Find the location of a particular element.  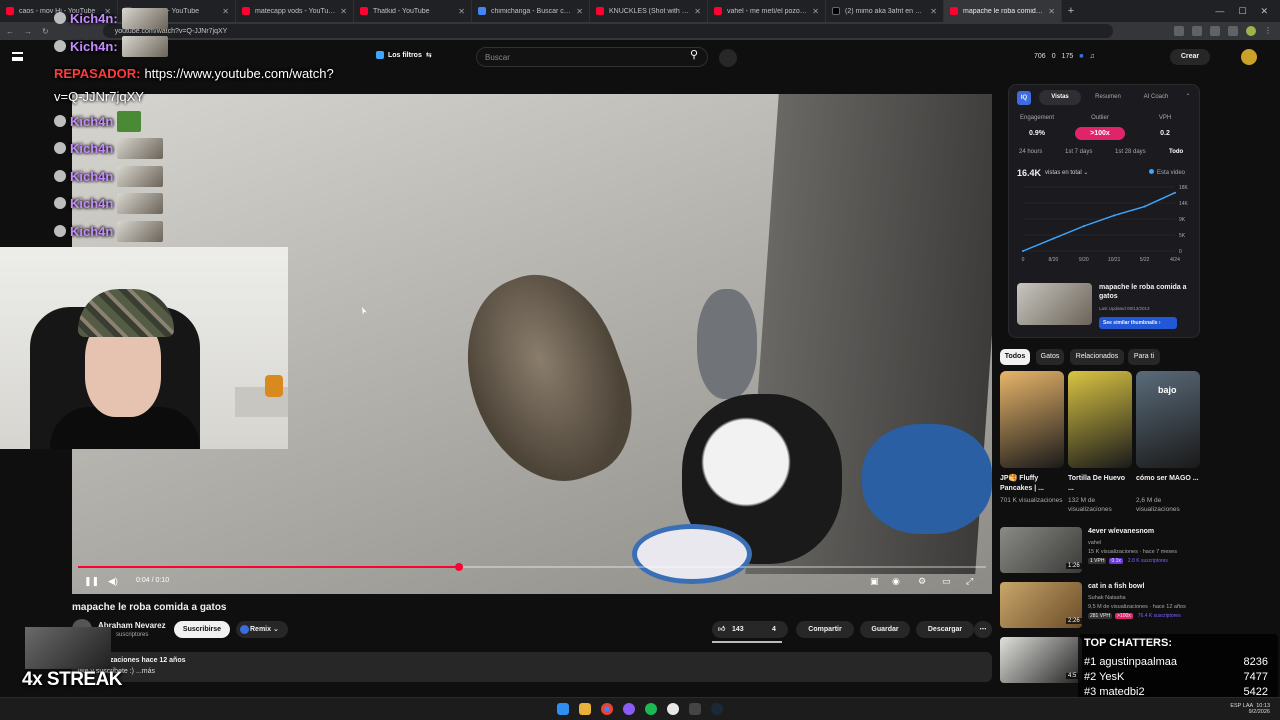

chip-gatos: Gatos is located at coordinates (1050, 357).